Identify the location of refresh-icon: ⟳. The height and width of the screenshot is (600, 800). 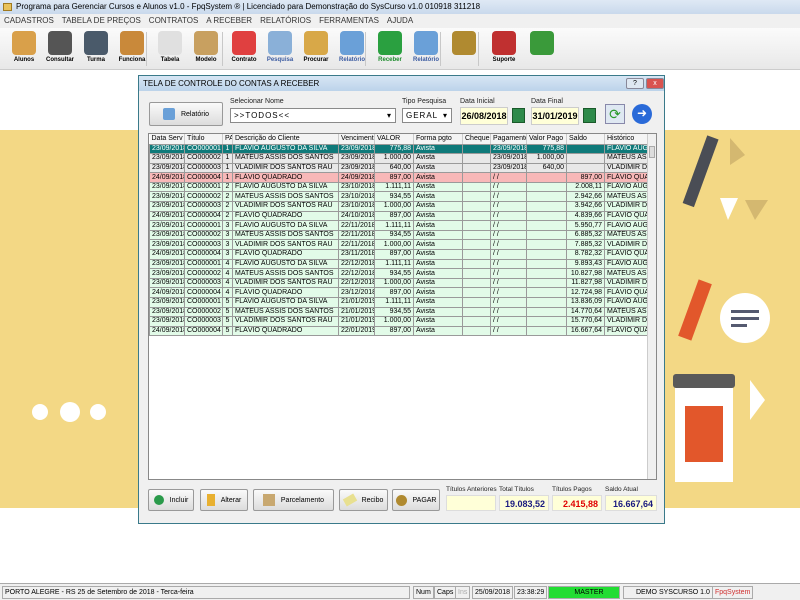
(615, 114).